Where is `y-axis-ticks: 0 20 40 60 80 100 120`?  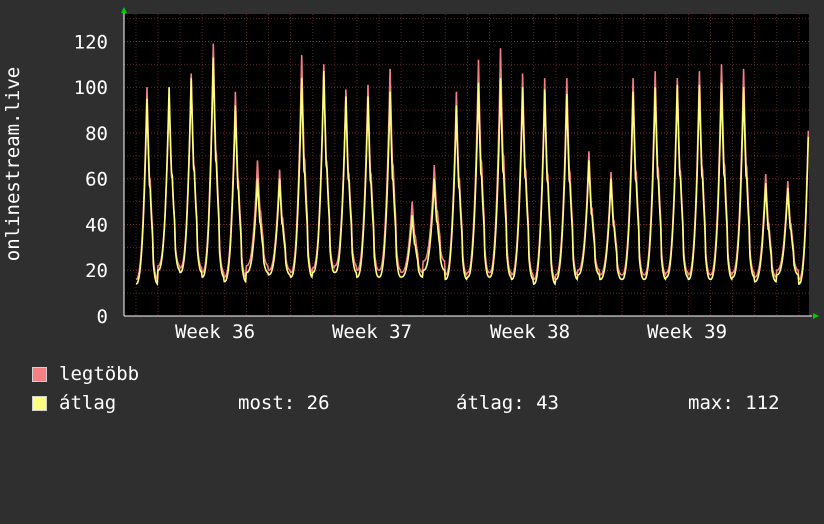 y-axis-ticks: 0 20 40 60 80 100 120 is located at coordinates (91, 179).